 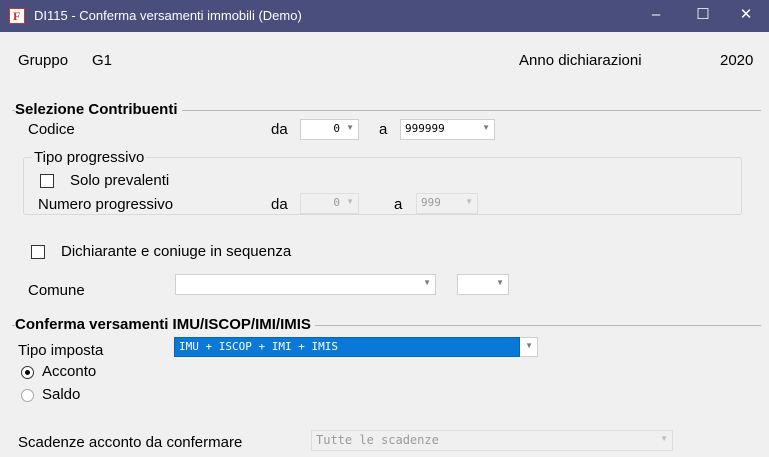 What do you see at coordinates (580, 60) in the screenshot?
I see `anno-label: Anno dichiarazioni` at bounding box center [580, 60].